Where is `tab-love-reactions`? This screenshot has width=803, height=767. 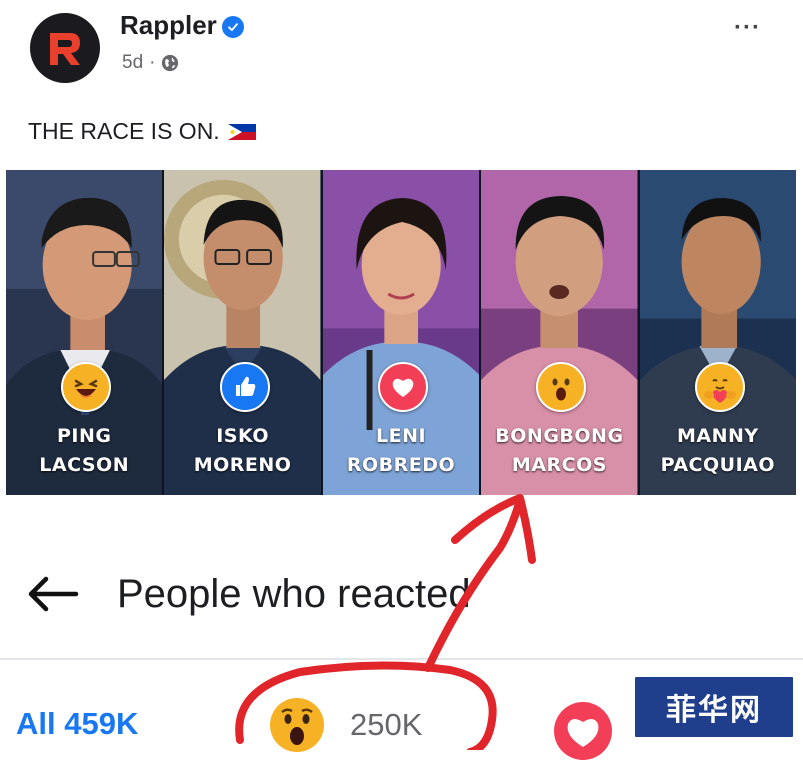 tab-love-reactions is located at coordinates (583, 733).